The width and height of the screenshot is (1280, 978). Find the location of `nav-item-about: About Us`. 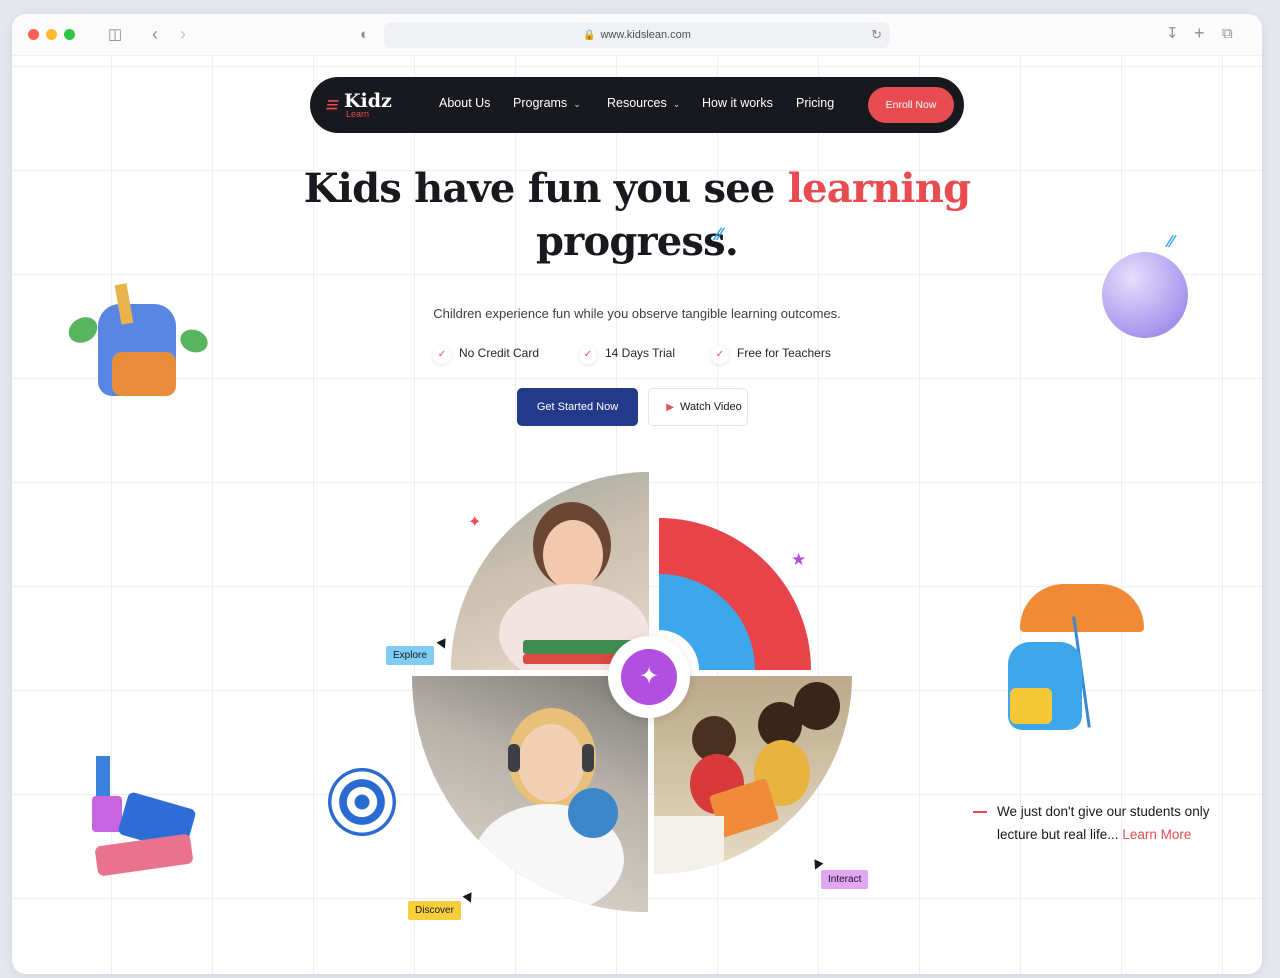

nav-item-about: About Us is located at coordinates (464, 103).